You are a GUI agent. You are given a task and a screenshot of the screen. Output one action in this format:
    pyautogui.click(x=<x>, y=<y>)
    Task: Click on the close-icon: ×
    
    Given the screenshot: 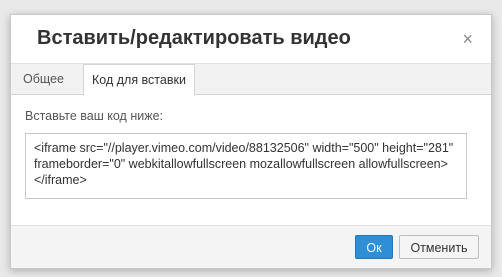 What is the action you would take?
    pyautogui.click(x=467, y=39)
    